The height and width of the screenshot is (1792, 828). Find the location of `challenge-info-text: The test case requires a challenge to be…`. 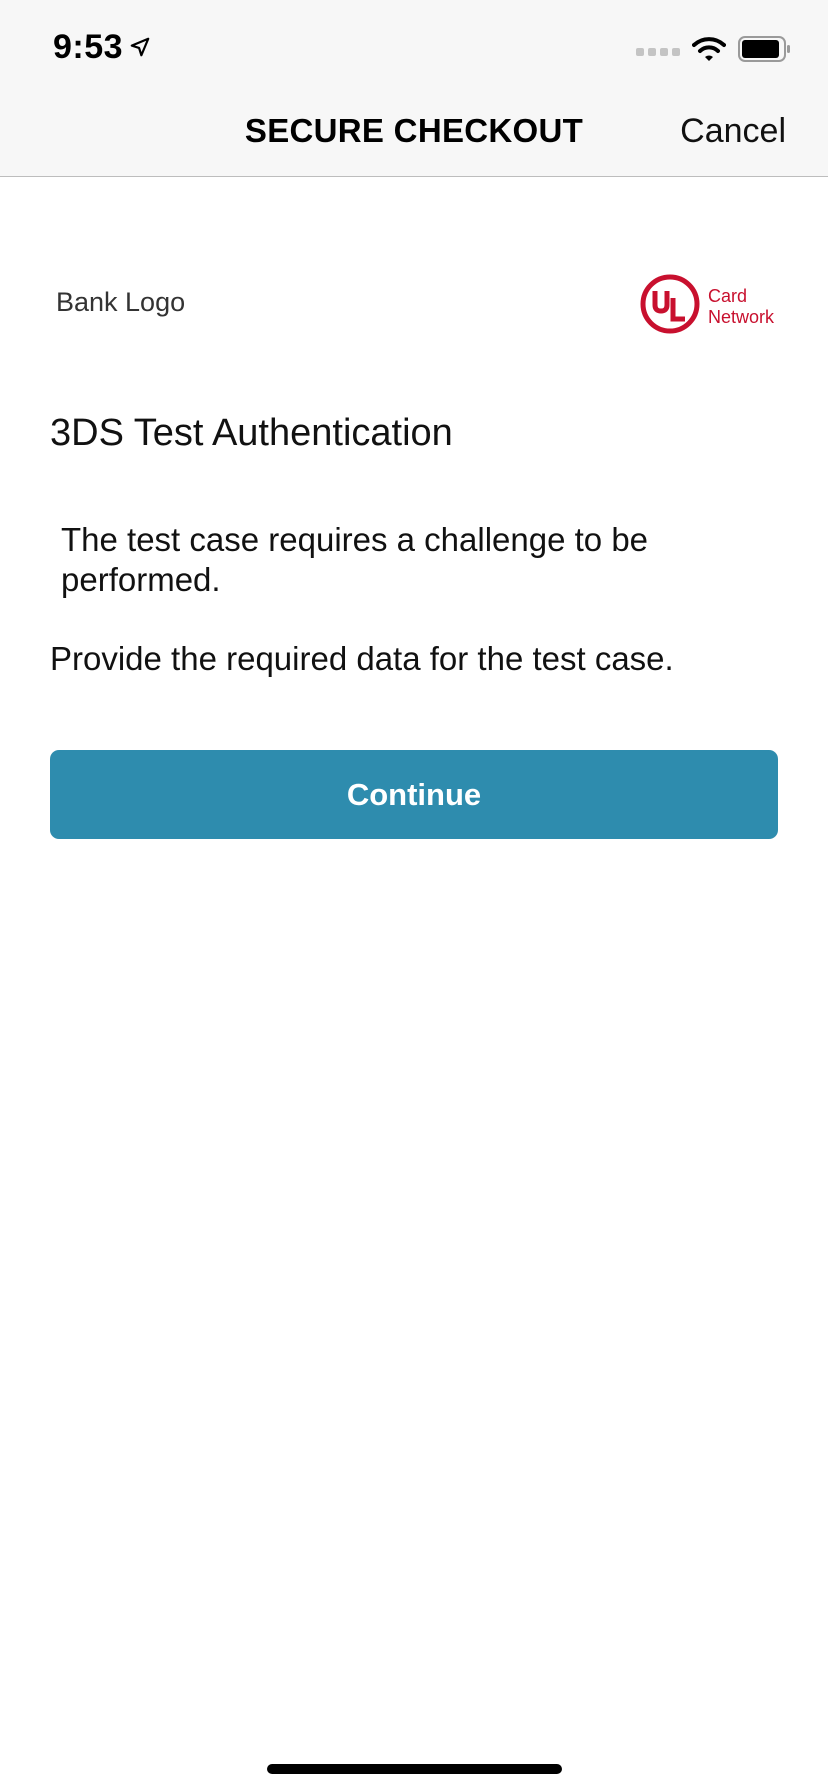

challenge-info-text: The test case requires a challenge to be… is located at coordinates (355, 559).